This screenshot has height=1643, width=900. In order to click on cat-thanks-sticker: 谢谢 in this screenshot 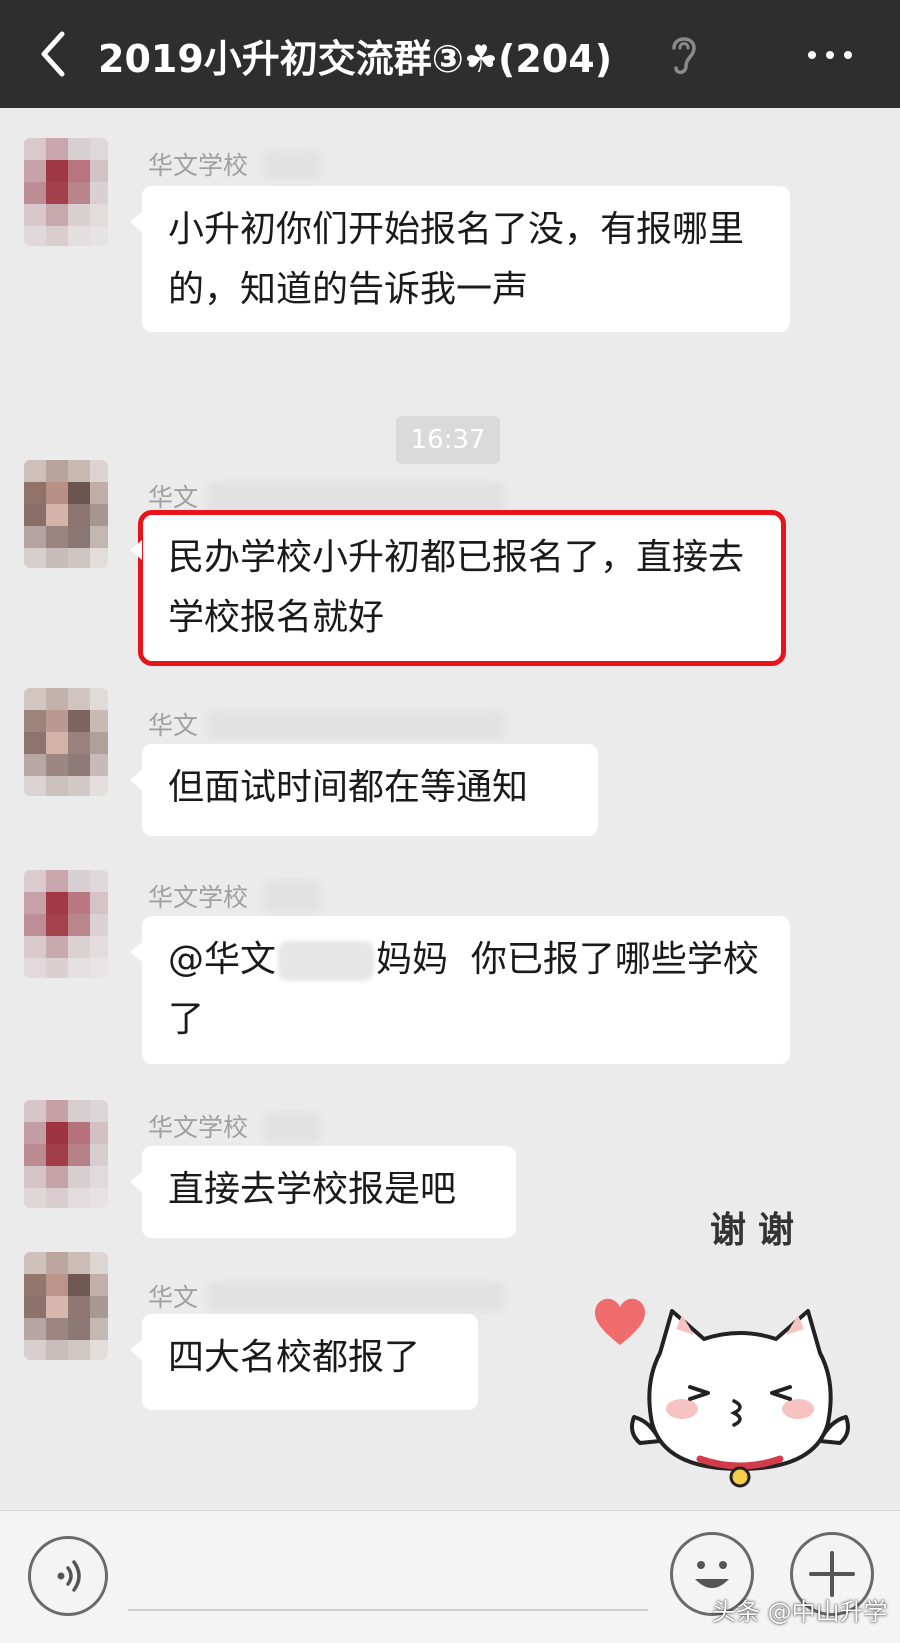, I will do `click(725, 1351)`.